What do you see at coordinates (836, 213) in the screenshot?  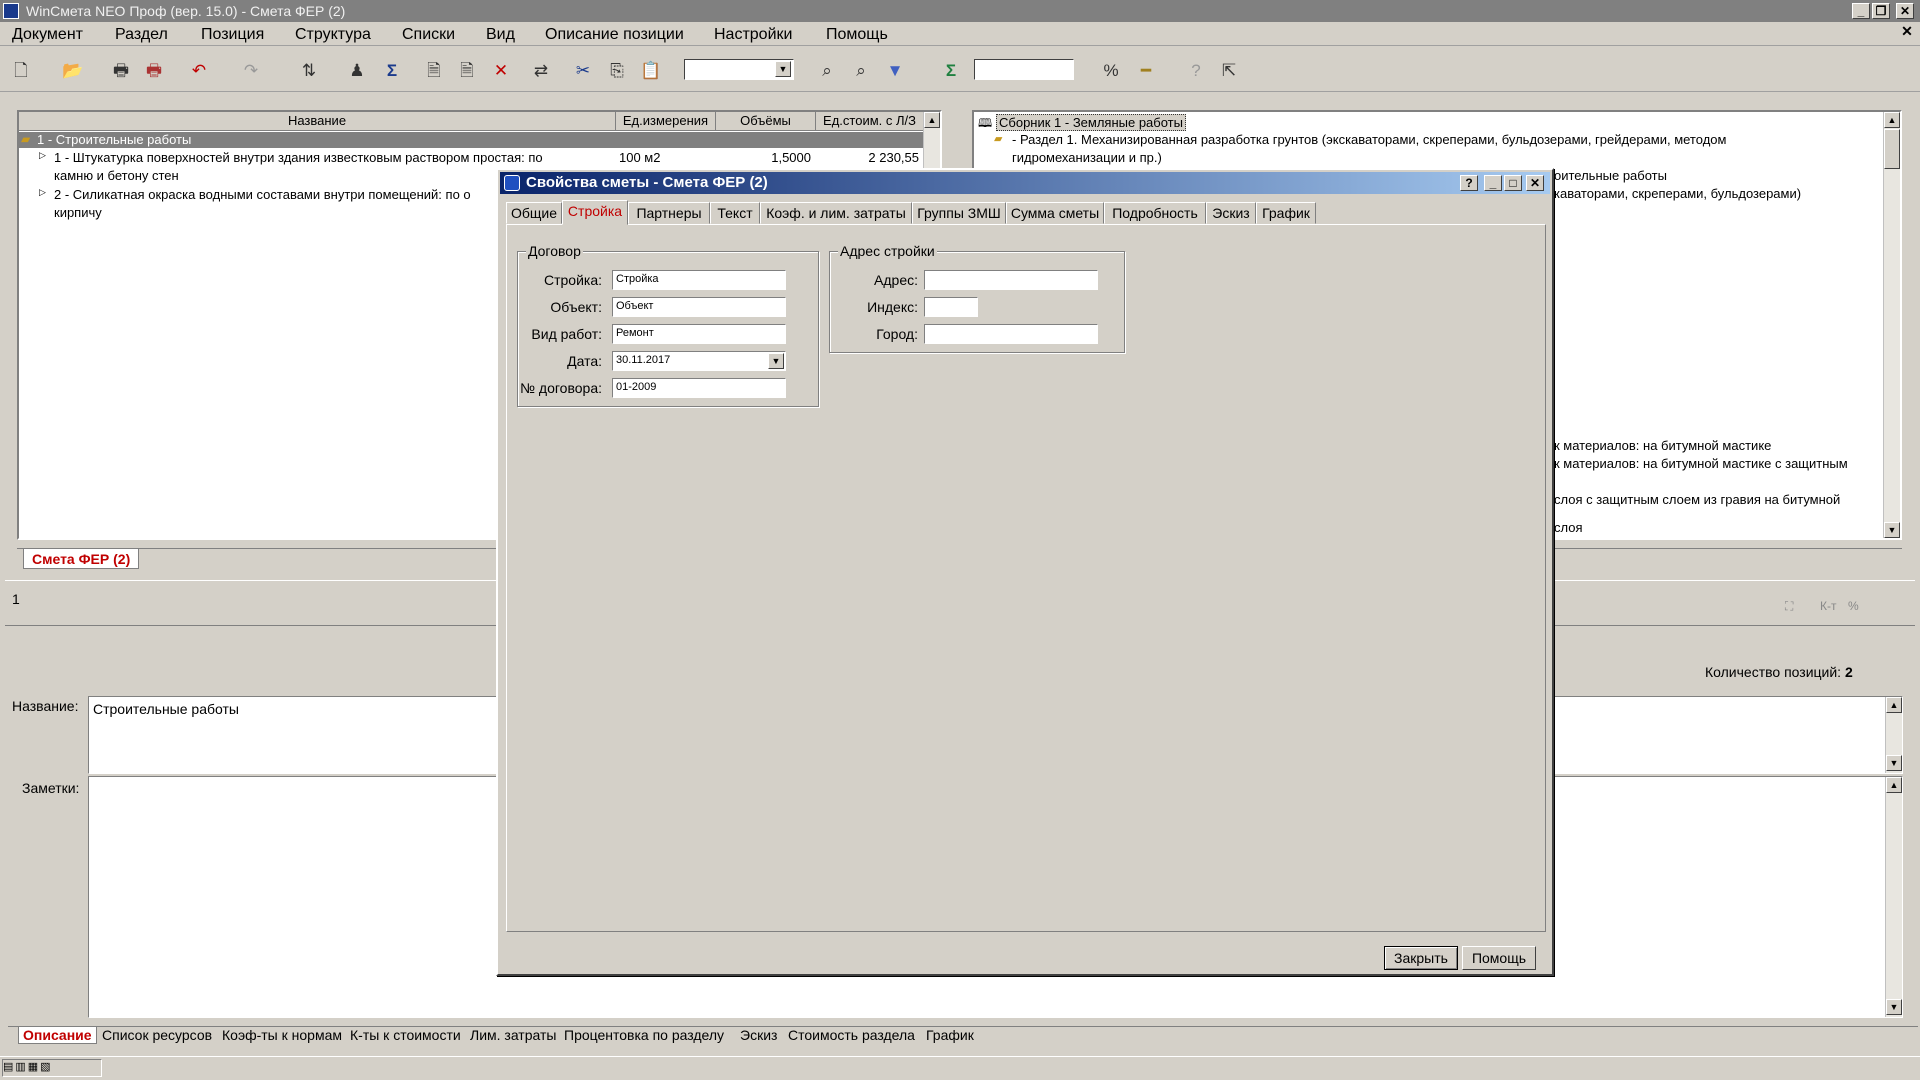 I see `tab-coef-limits: Коэф. и лим. затраты` at bounding box center [836, 213].